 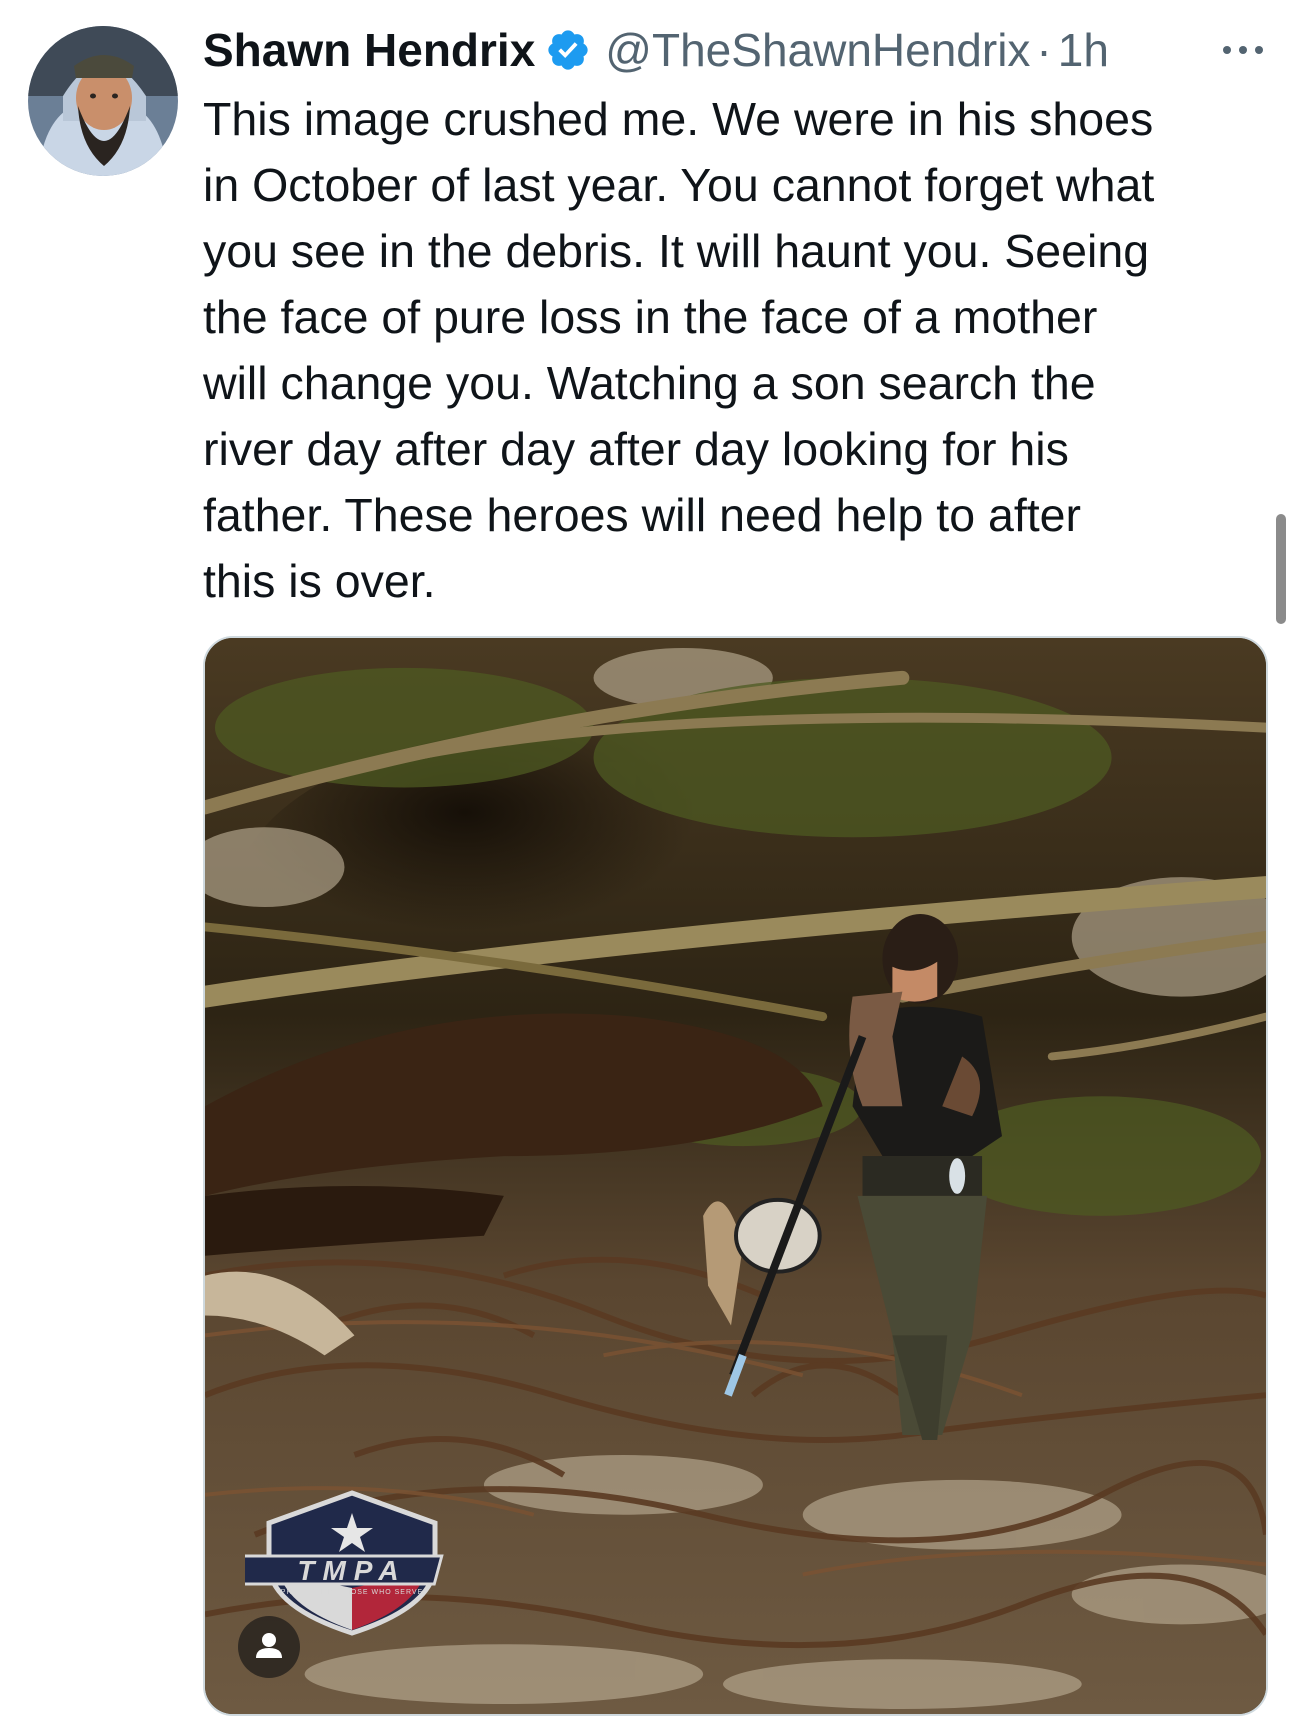 What do you see at coordinates (1281, 569) in the screenshot?
I see `scrollbar-thumb` at bounding box center [1281, 569].